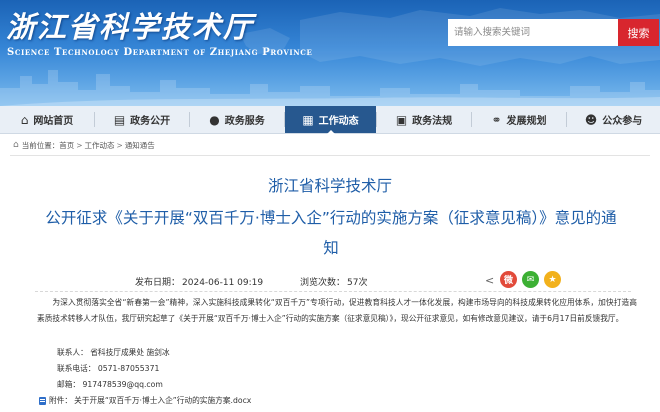 The image size is (660, 412). Describe the element at coordinates (53, 121) in the screenshot. I see `nav-label: 网站首页` at that location.